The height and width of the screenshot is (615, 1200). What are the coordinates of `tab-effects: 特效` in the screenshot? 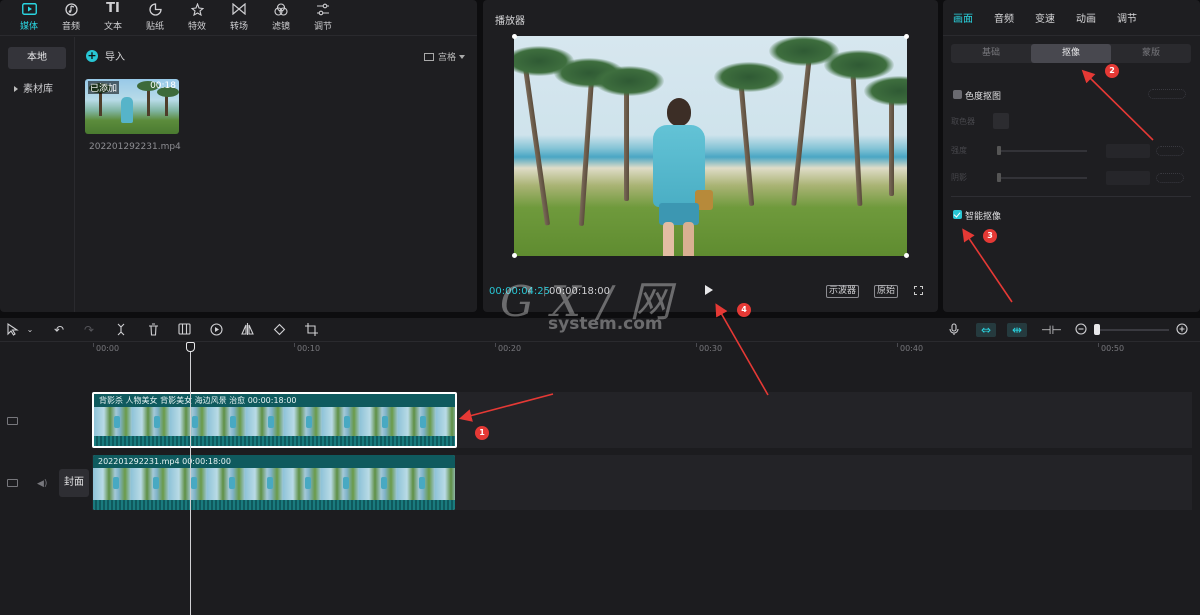 It's located at (197, 17).